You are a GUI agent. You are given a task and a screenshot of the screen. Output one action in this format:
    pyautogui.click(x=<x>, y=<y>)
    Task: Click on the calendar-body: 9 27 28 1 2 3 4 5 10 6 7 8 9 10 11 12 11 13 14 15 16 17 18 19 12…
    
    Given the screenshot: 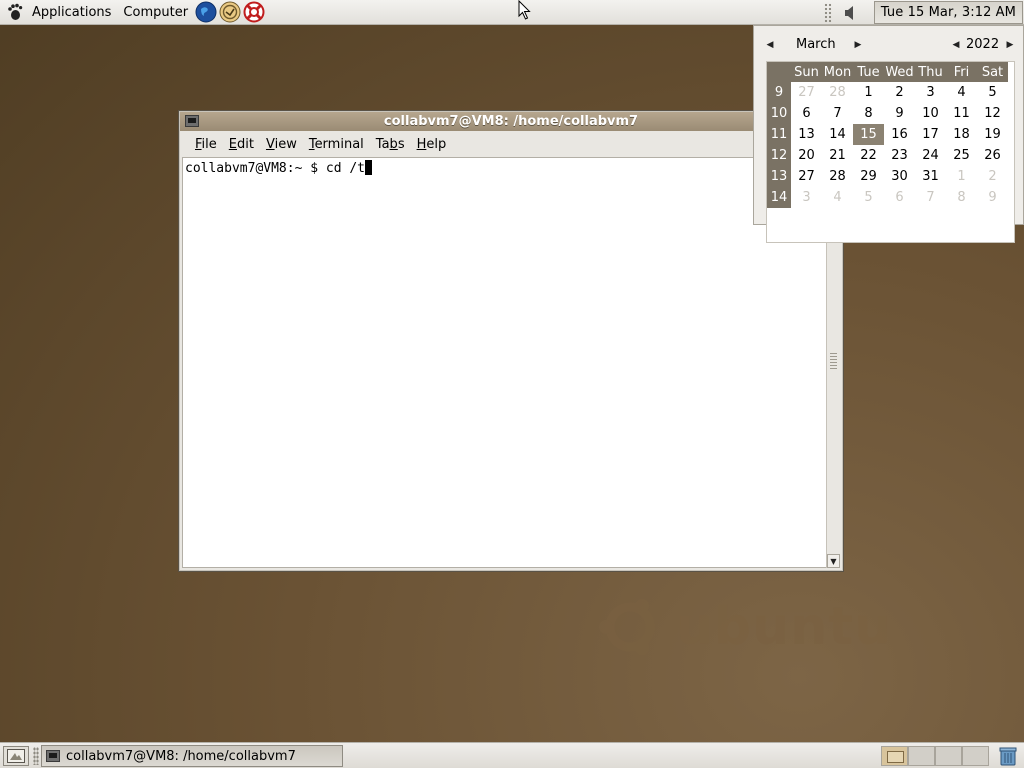 What is the action you would take?
    pyautogui.click(x=887, y=145)
    